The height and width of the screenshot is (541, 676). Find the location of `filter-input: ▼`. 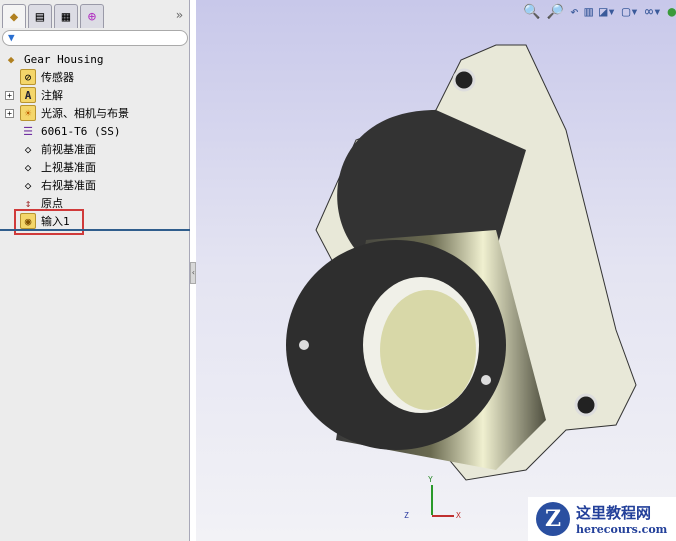

filter-input: ▼ is located at coordinates (95, 38).